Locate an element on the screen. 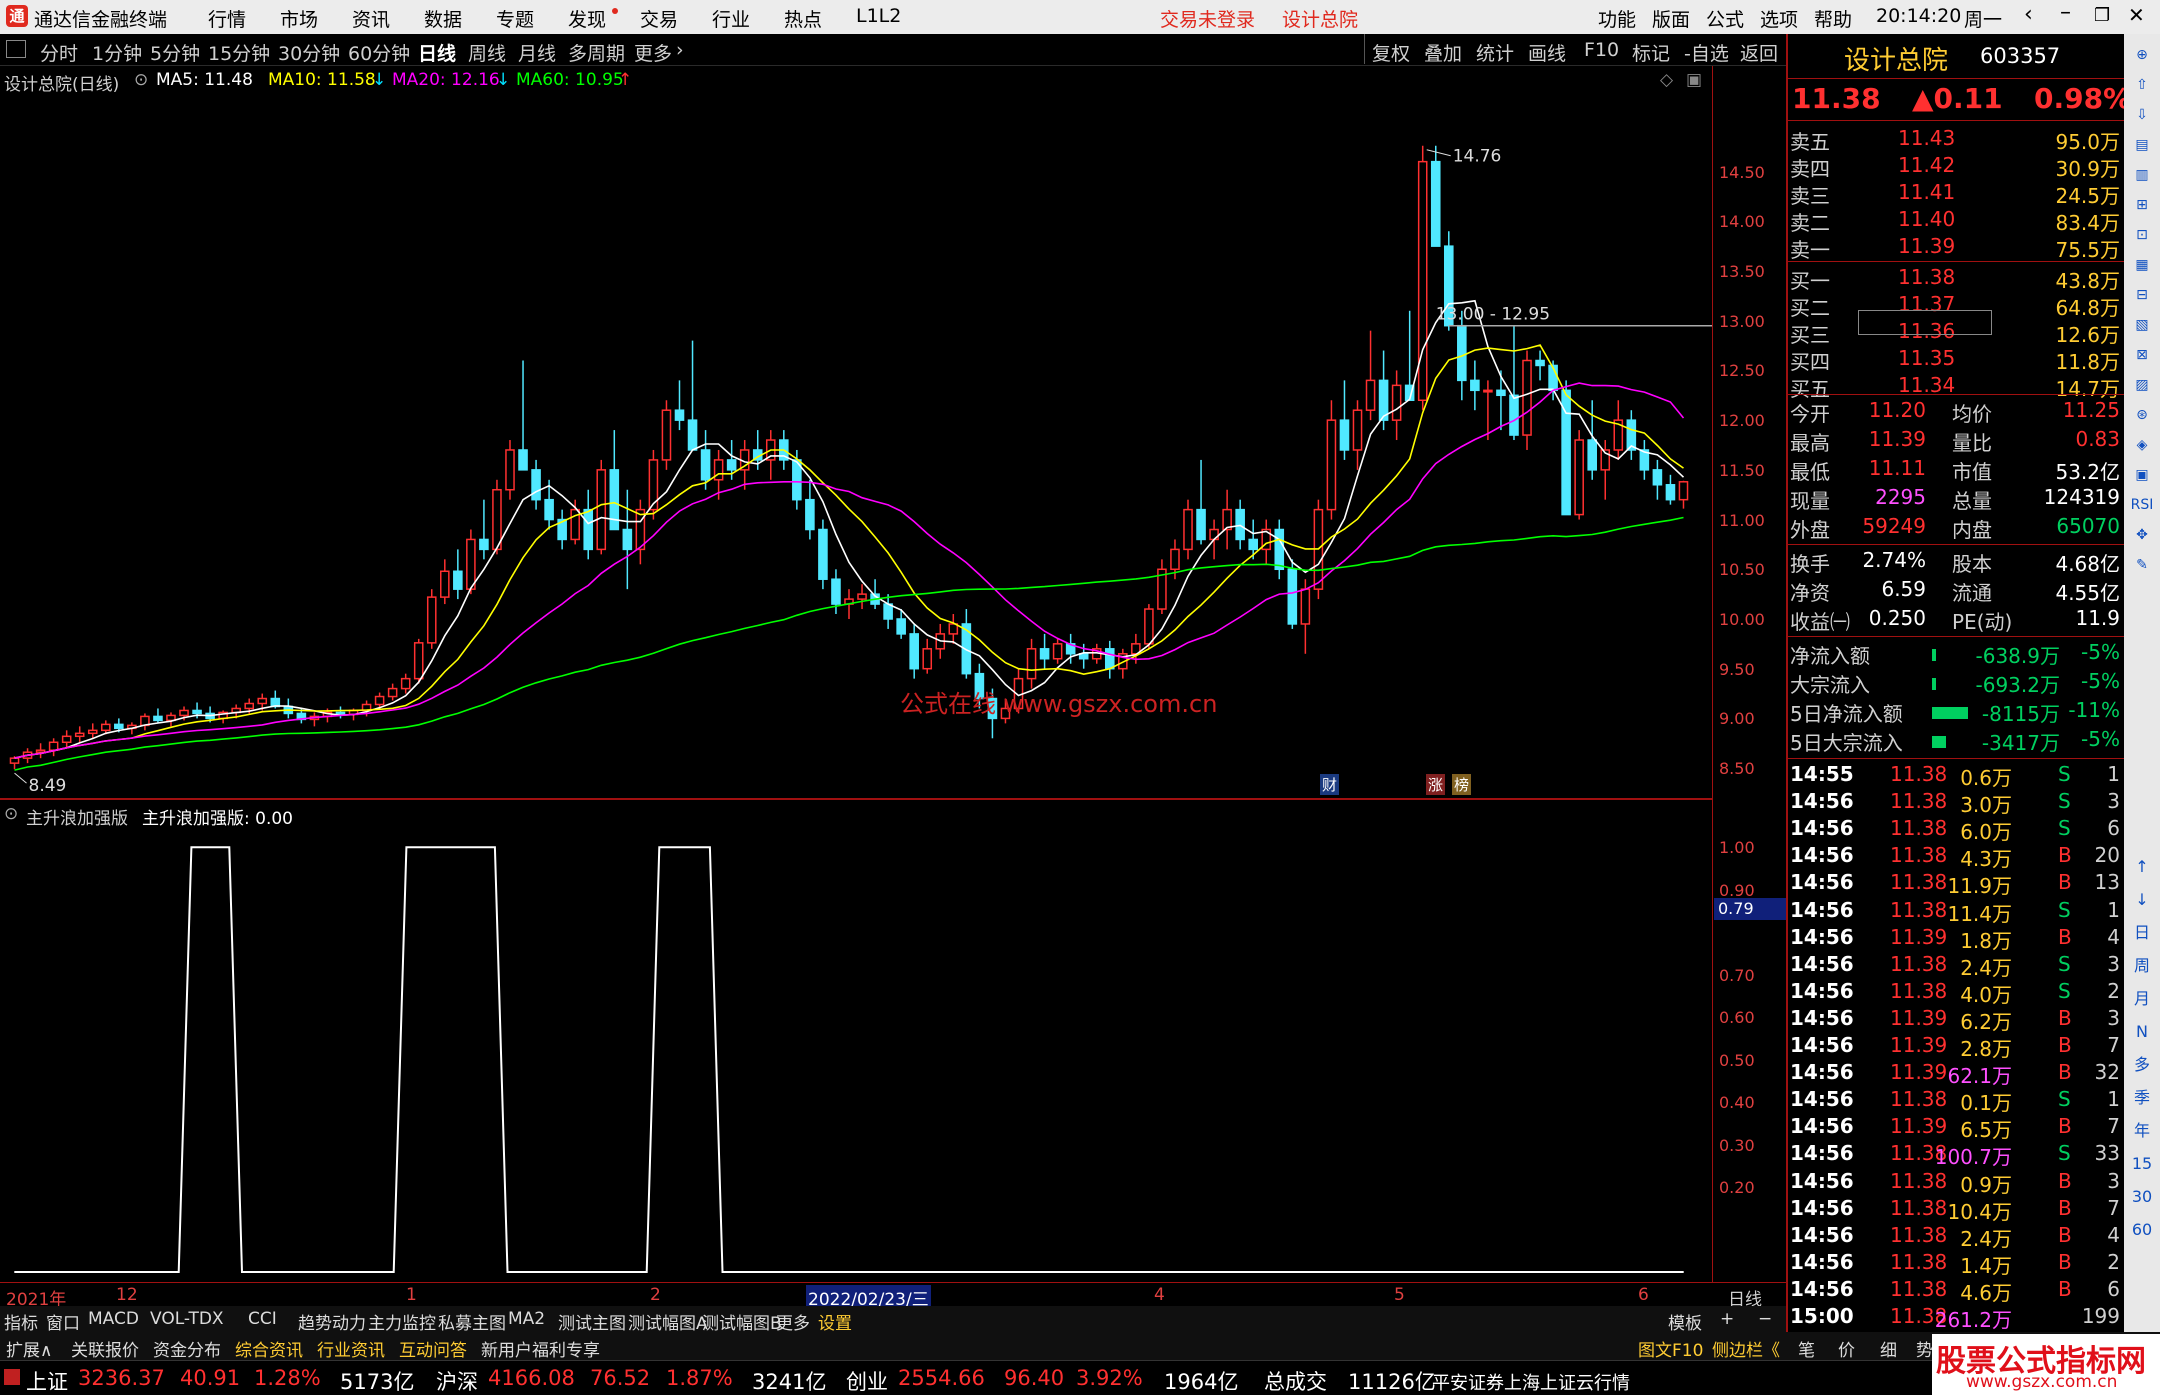  period-monthly: 月线 is located at coordinates (537, 52).